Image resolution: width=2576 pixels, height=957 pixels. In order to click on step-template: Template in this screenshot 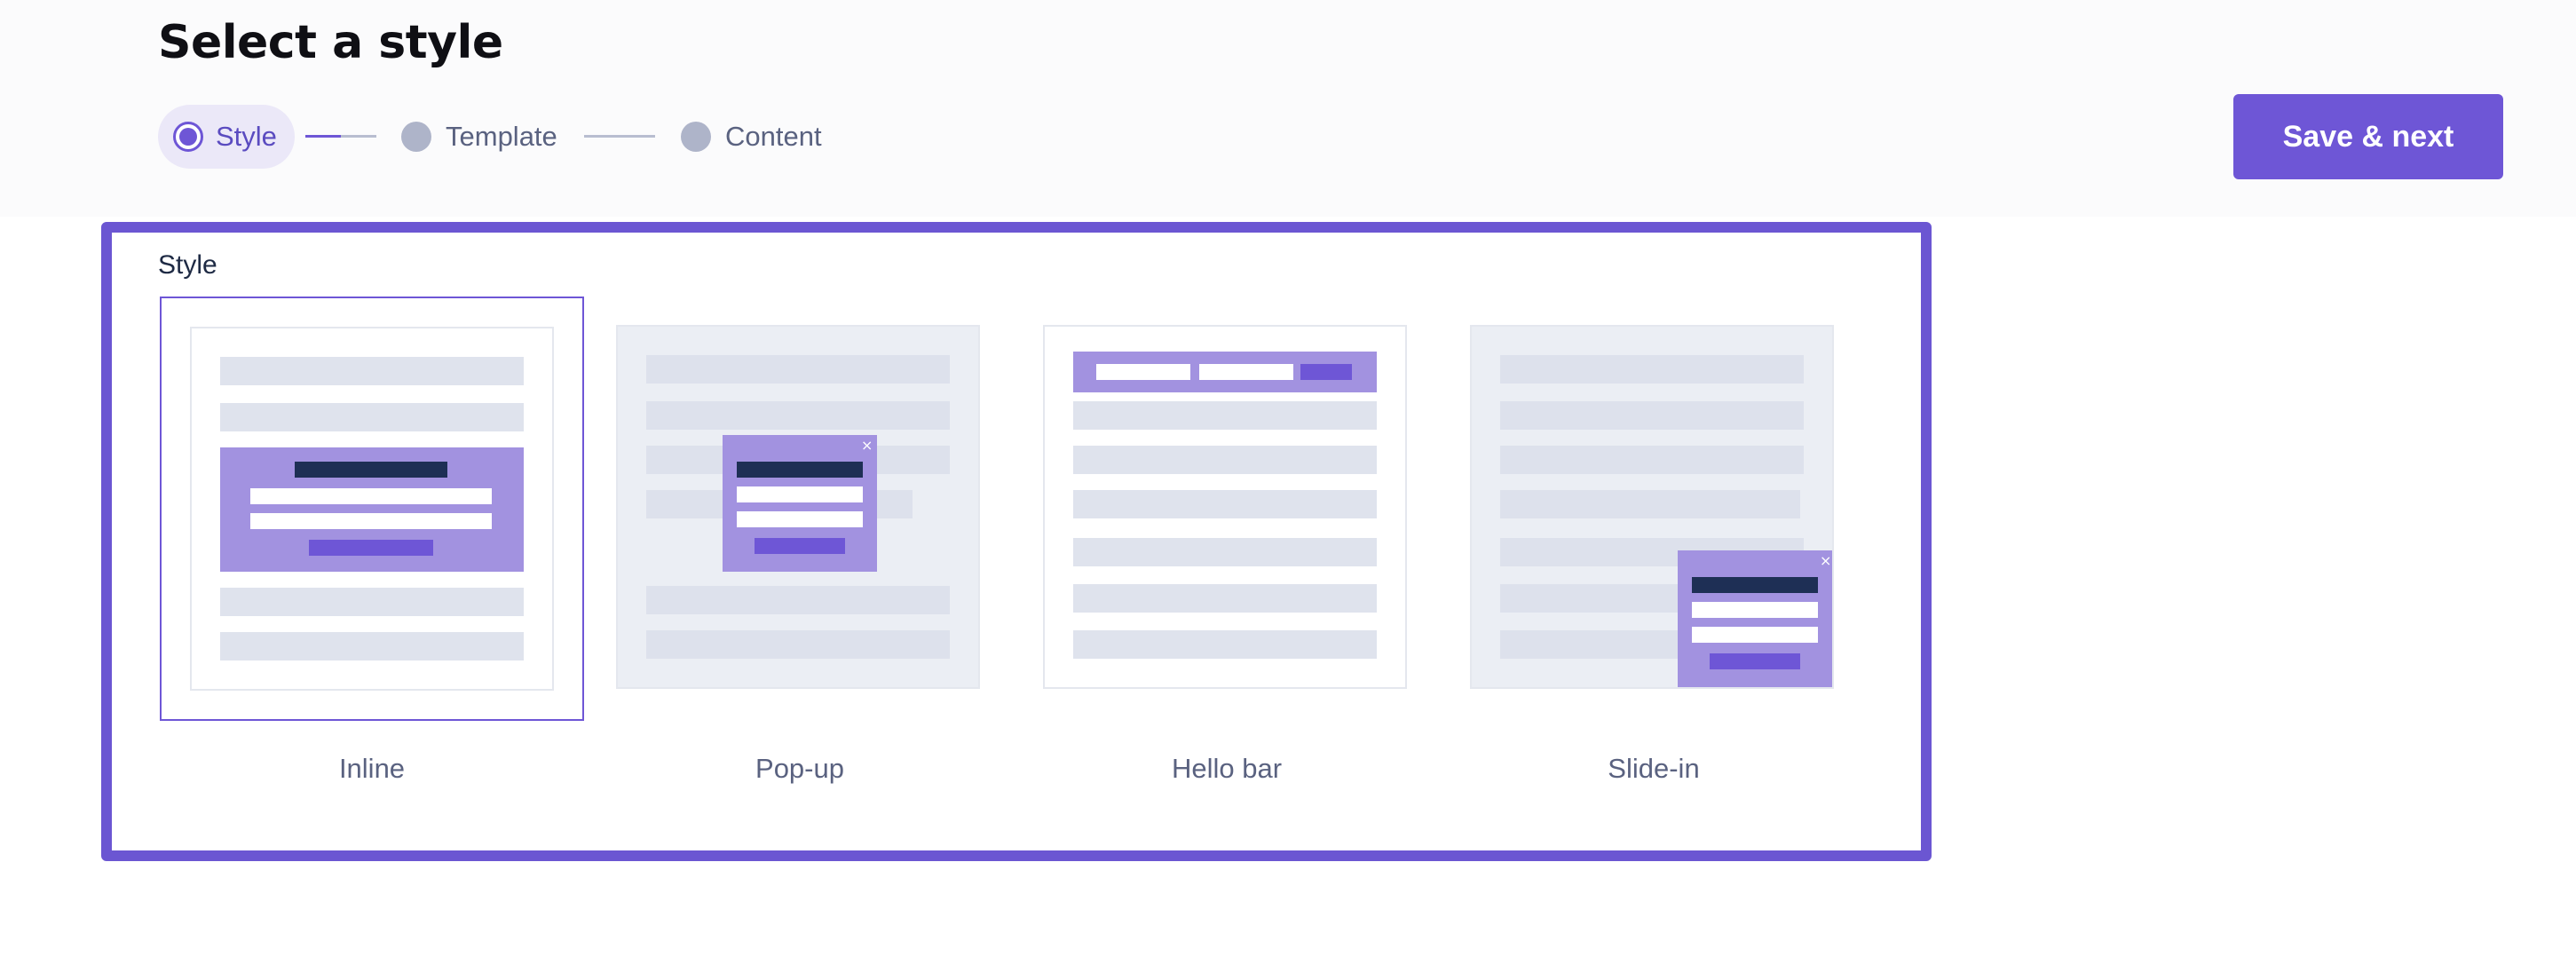, I will do `click(479, 137)`.